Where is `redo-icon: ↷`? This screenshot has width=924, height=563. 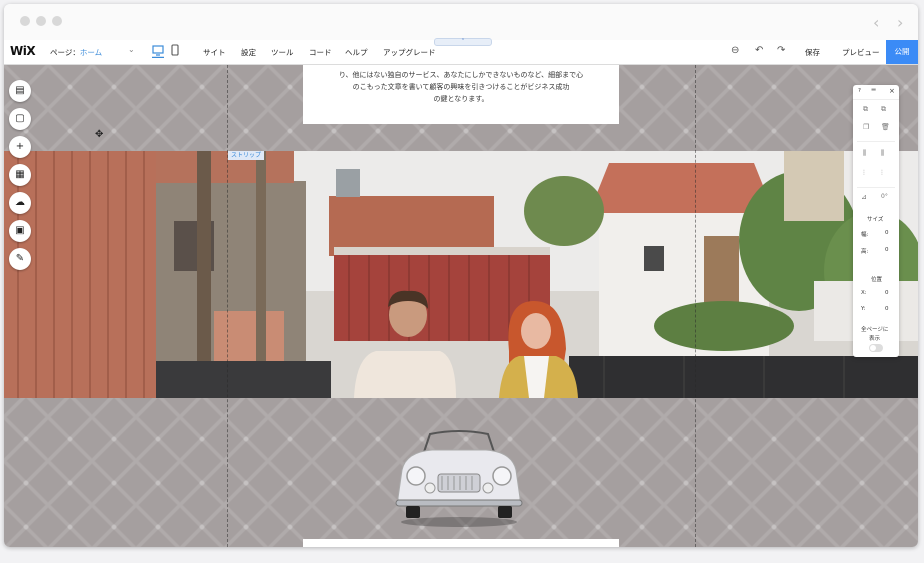 redo-icon: ↷ is located at coordinates (781, 50).